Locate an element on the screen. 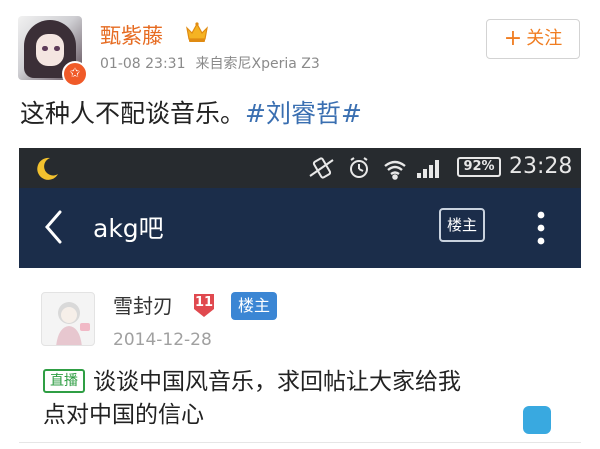 This screenshot has height=449, width=600. moon-icon is located at coordinates (47, 168).